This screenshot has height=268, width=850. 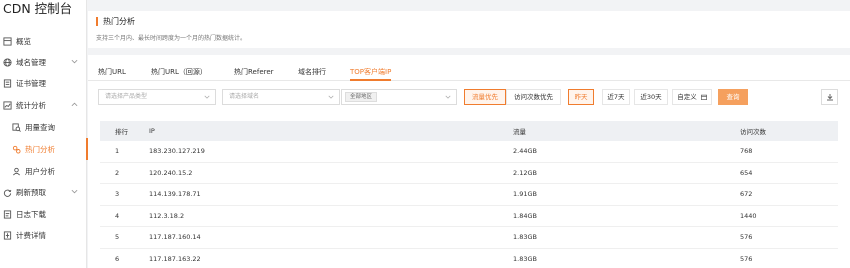 What do you see at coordinates (651, 97) in the screenshot?
I see `date-last30-button: 近30天` at bounding box center [651, 97].